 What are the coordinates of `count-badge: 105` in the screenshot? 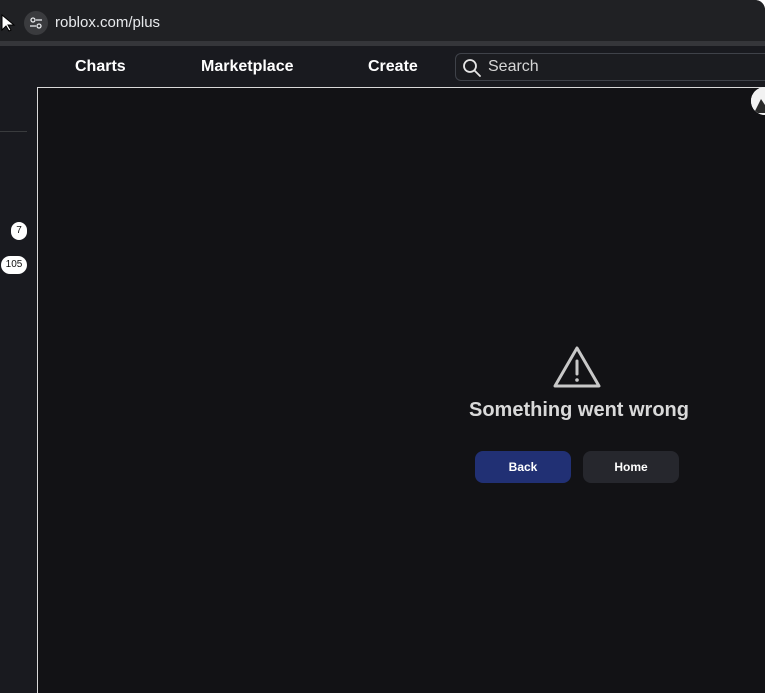 It's located at (14, 265).